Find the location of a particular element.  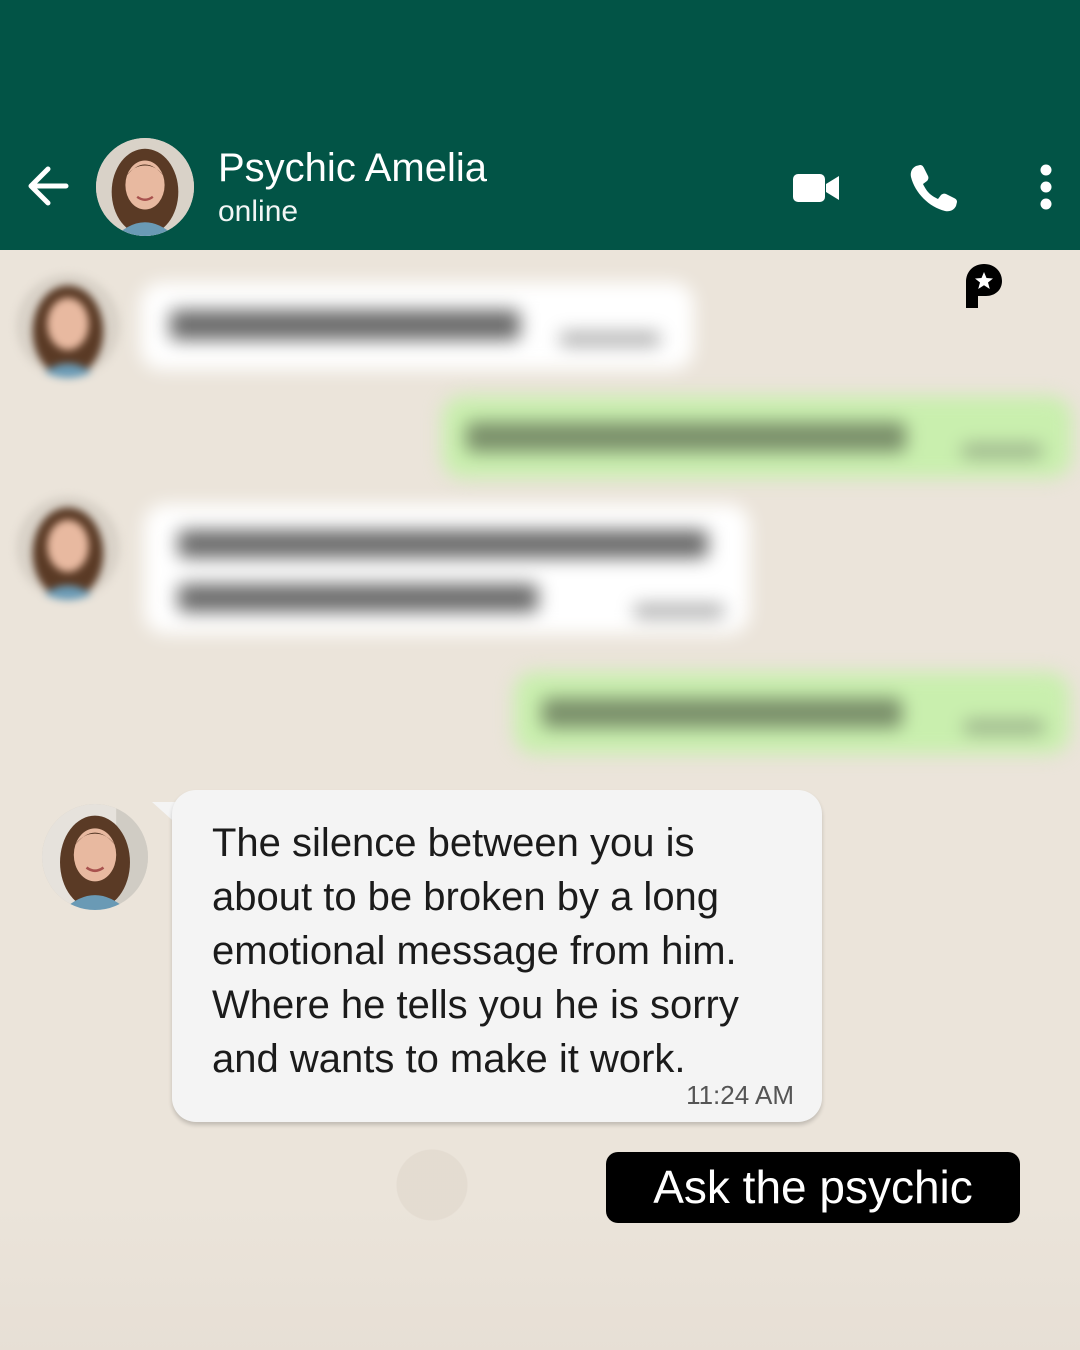

brand-logo-icon is located at coordinates (984, 286).